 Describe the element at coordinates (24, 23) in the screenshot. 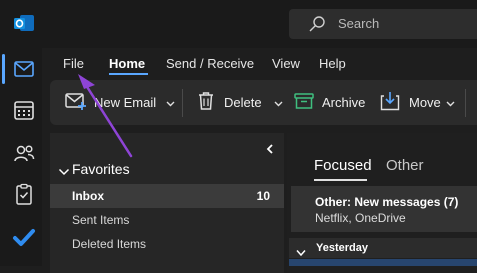

I see `outlook-logo-icon` at that location.